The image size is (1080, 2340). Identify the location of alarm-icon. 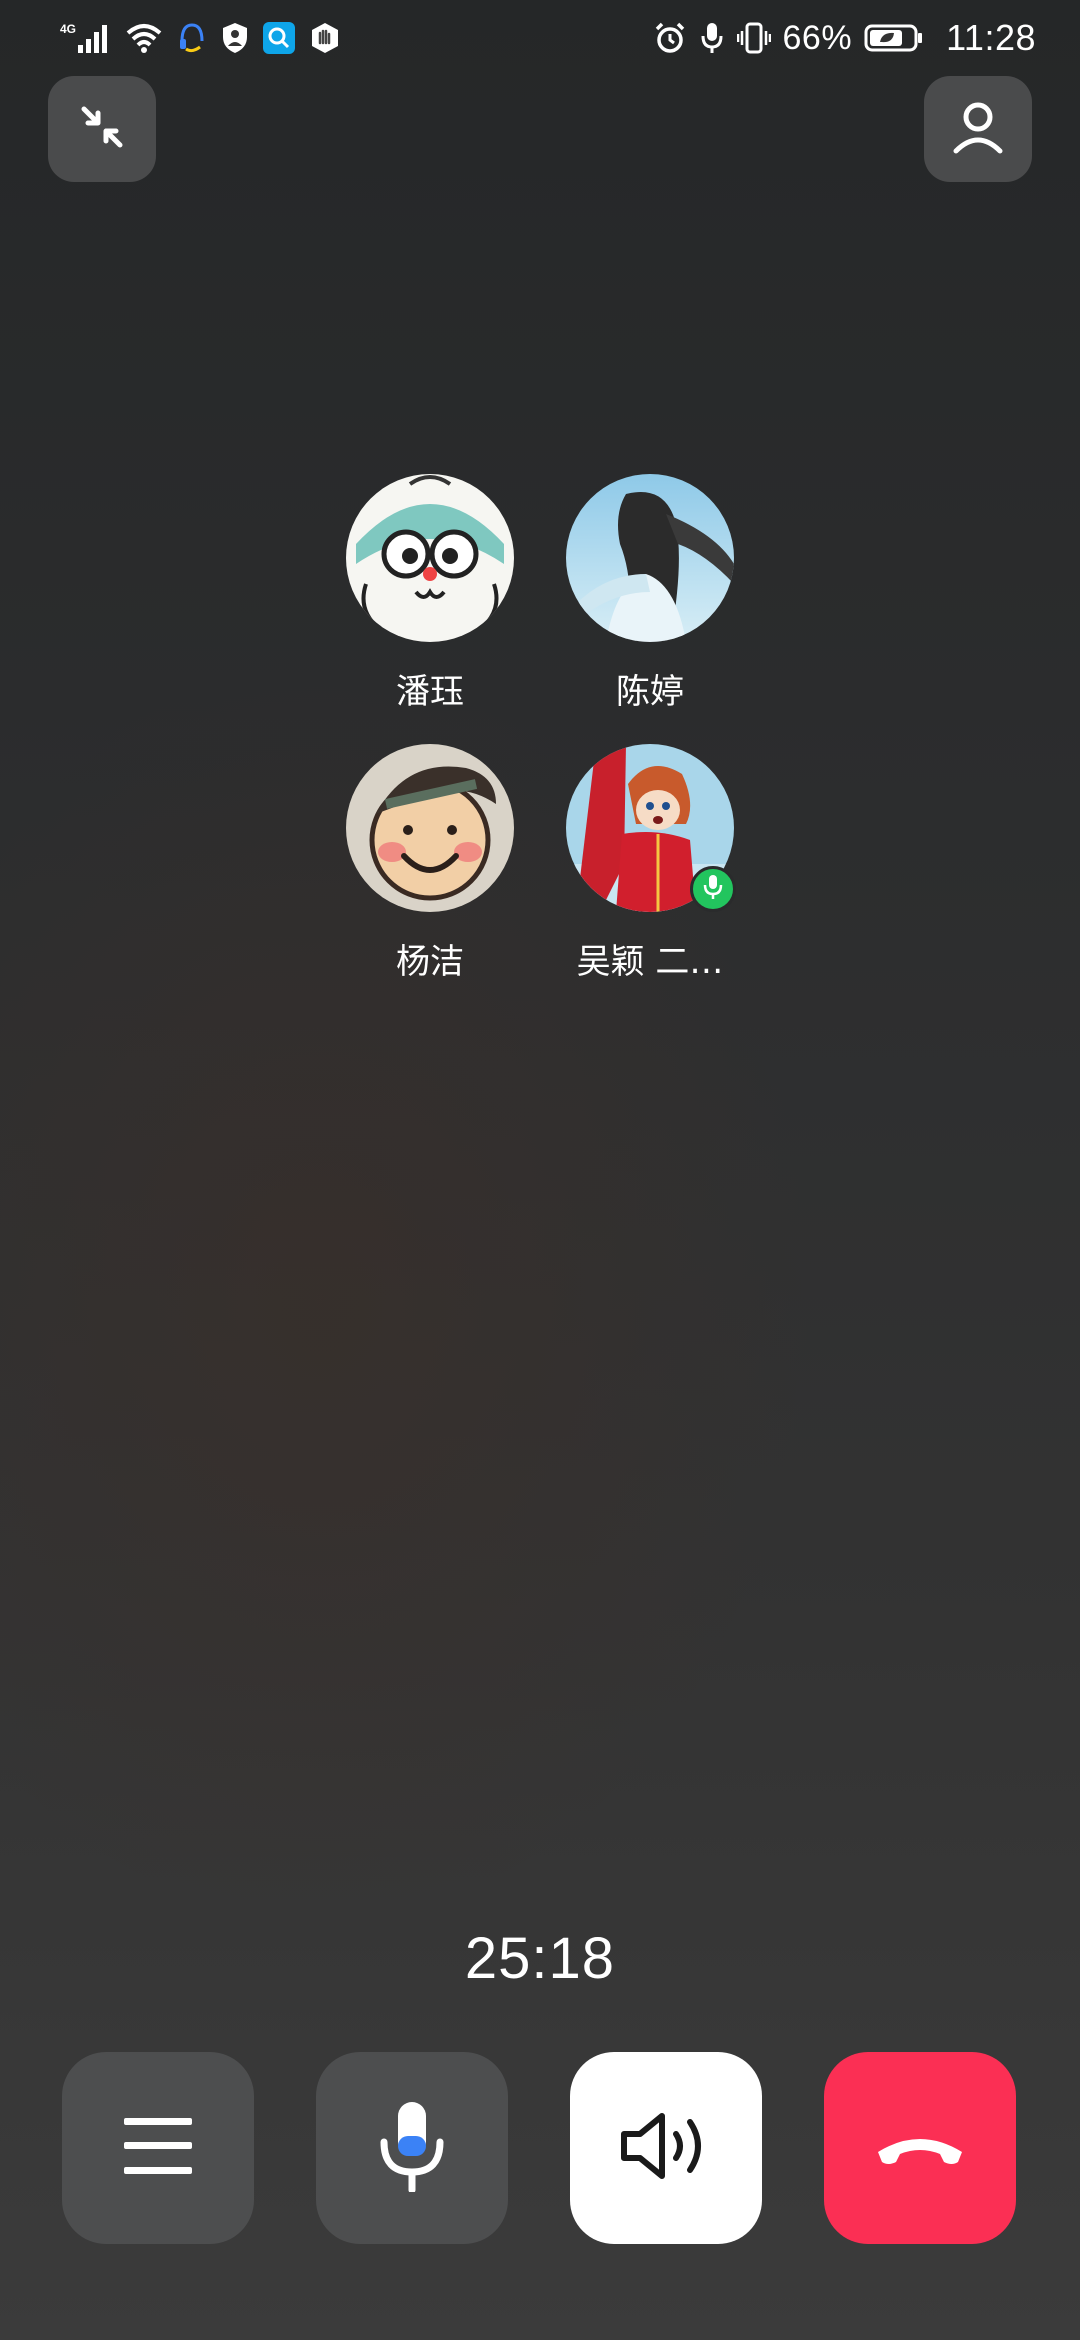
(670, 38).